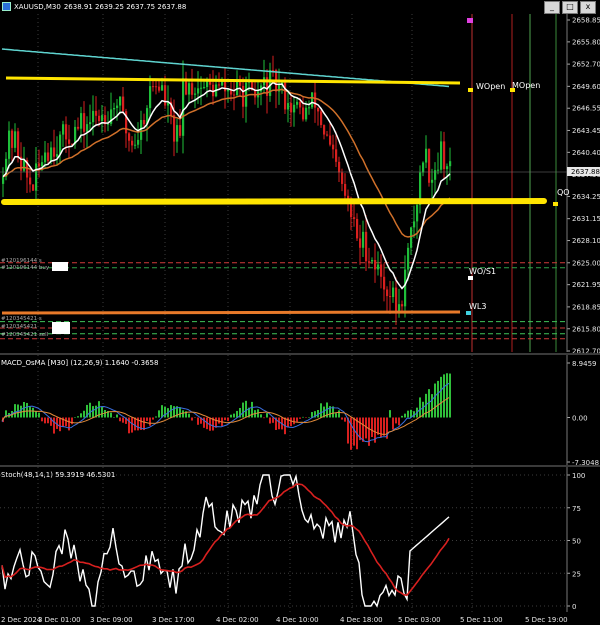  What do you see at coordinates (586, 197) in the screenshot?
I see `price-tick-label: 2634.25` at bounding box center [586, 197].